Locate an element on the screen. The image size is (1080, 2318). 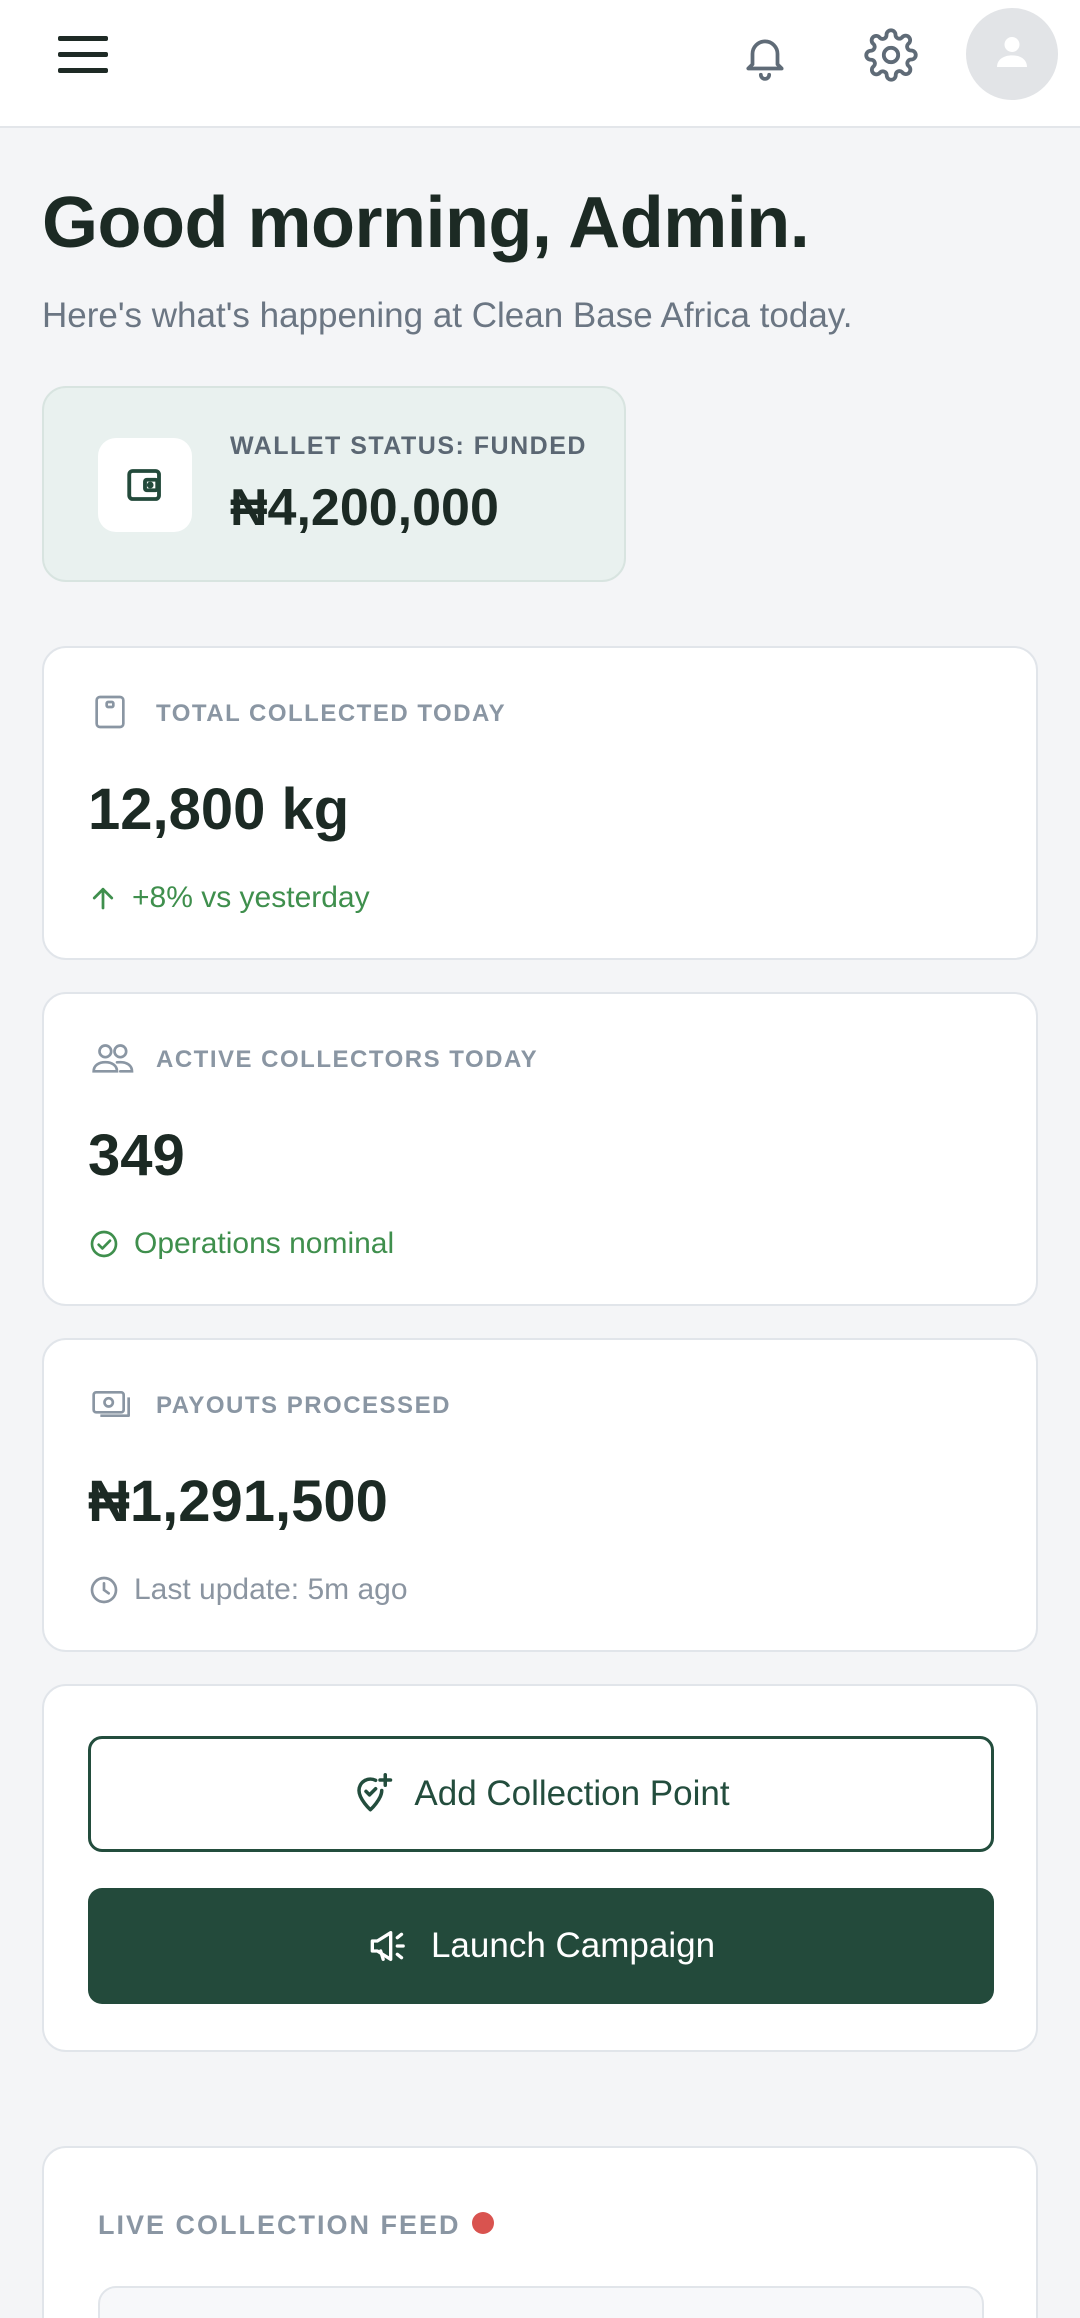
add-collection-point-label: Add Collection Point is located at coordinates (572, 1793).